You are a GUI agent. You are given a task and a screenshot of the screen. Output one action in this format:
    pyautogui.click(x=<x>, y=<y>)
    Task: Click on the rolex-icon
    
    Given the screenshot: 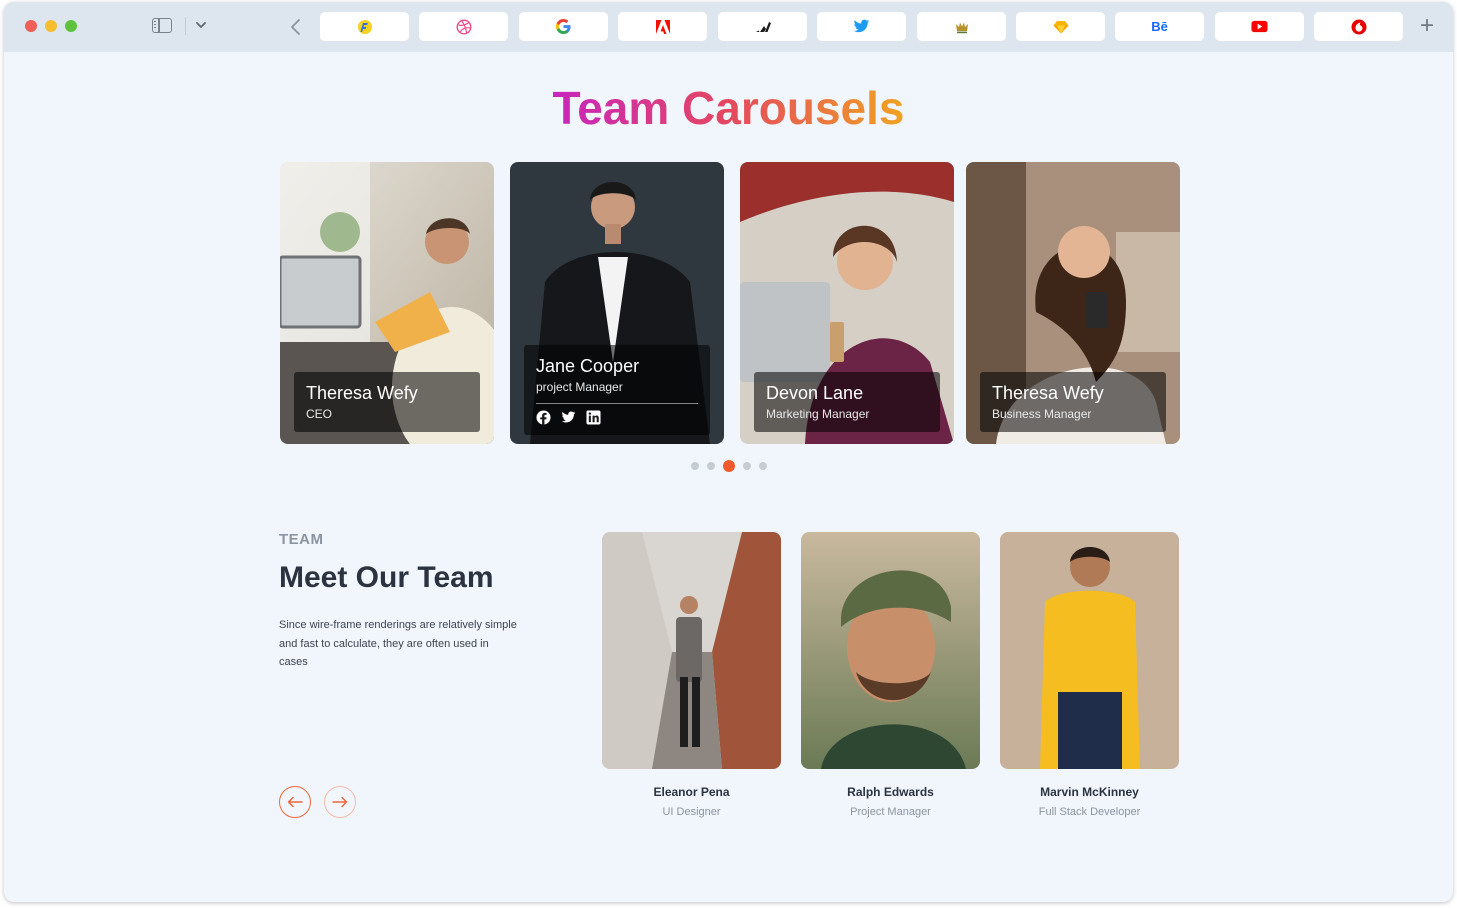 What is the action you would take?
    pyautogui.click(x=961, y=27)
    